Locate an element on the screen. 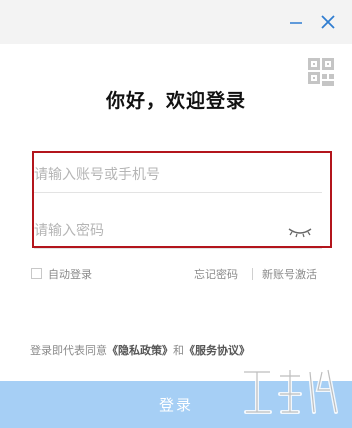 The image size is (352, 428). close-icon is located at coordinates (328, 22).